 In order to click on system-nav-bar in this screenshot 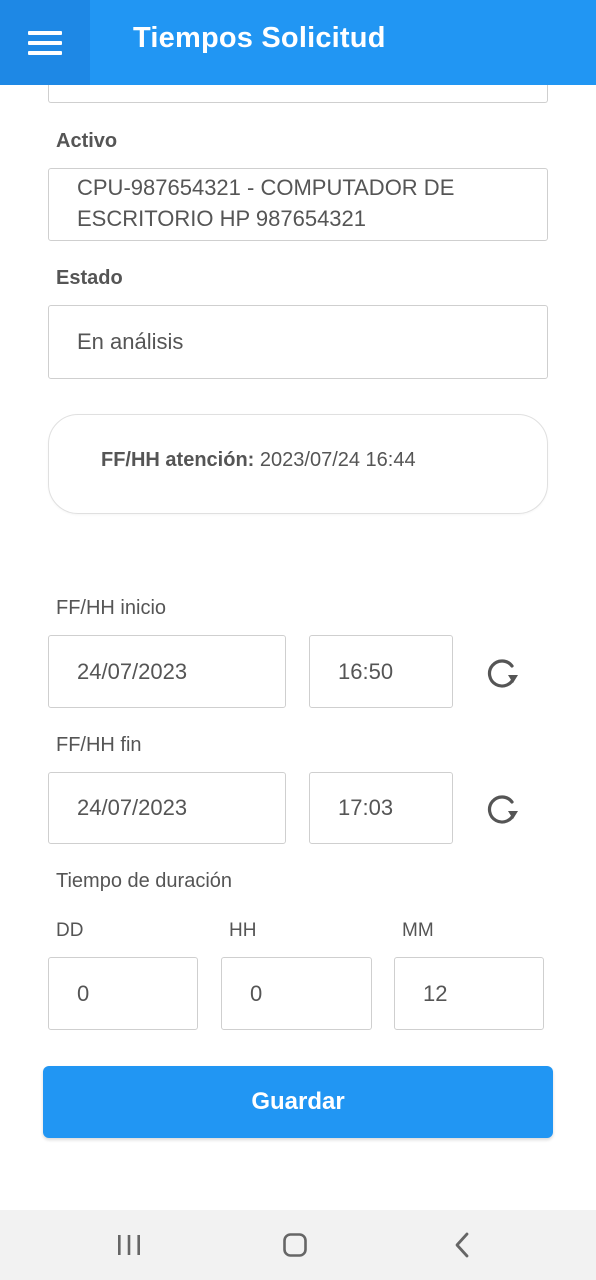, I will do `click(298, 1245)`.